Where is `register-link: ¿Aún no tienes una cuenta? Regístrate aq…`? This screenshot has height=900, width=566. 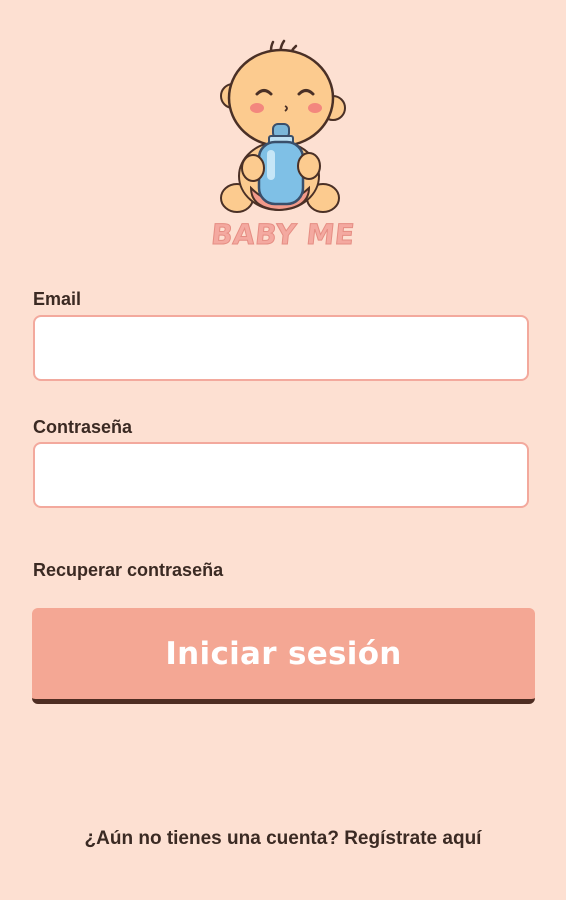 register-link: ¿Aún no tienes una cuenta? Regístrate aq… is located at coordinates (283, 839).